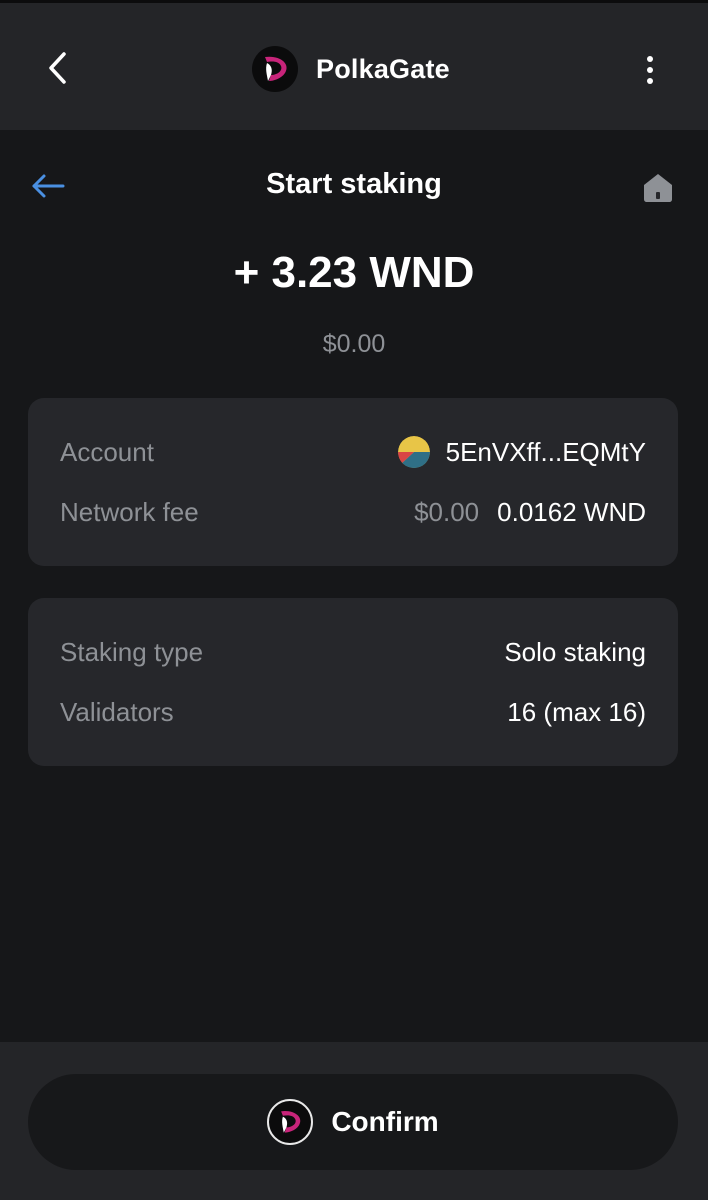 This screenshot has width=708, height=1200. Describe the element at coordinates (385, 1121) in the screenshot. I see `confirm-label: Confirm` at that location.